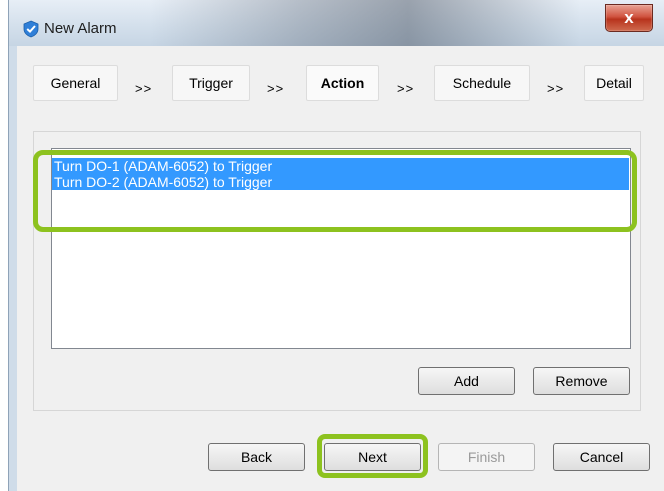 This screenshot has height=491, width=664. Describe the element at coordinates (372, 456) in the screenshot. I see `next-button-highlight` at that location.